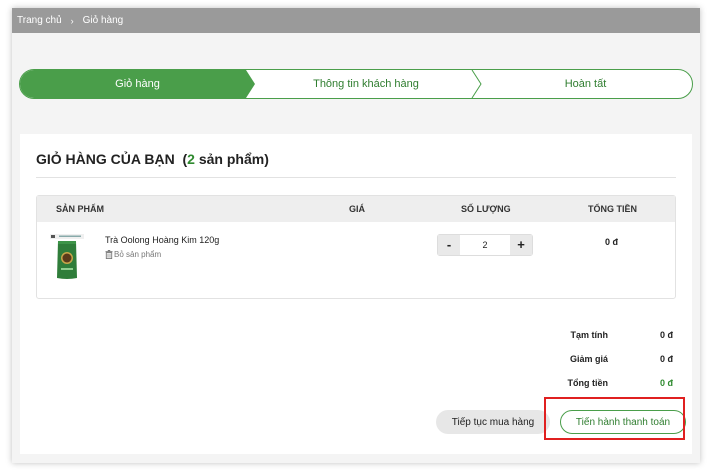 The height and width of the screenshot is (473, 713). What do you see at coordinates (493, 422) in the screenshot?
I see `continue-shopping-button: Tiếp tục mua hàng` at bounding box center [493, 422].